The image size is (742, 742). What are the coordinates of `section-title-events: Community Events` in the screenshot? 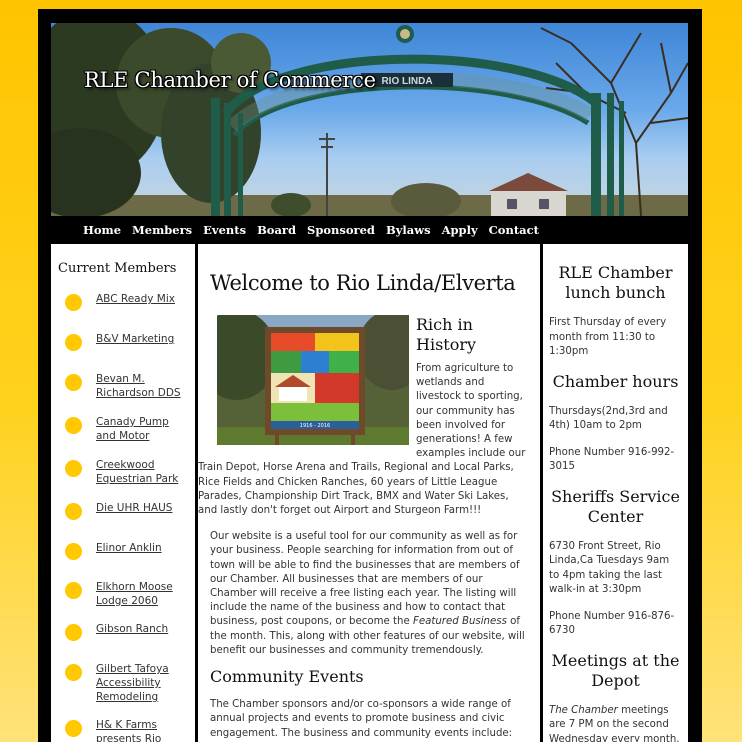 It's located at (287, 677).